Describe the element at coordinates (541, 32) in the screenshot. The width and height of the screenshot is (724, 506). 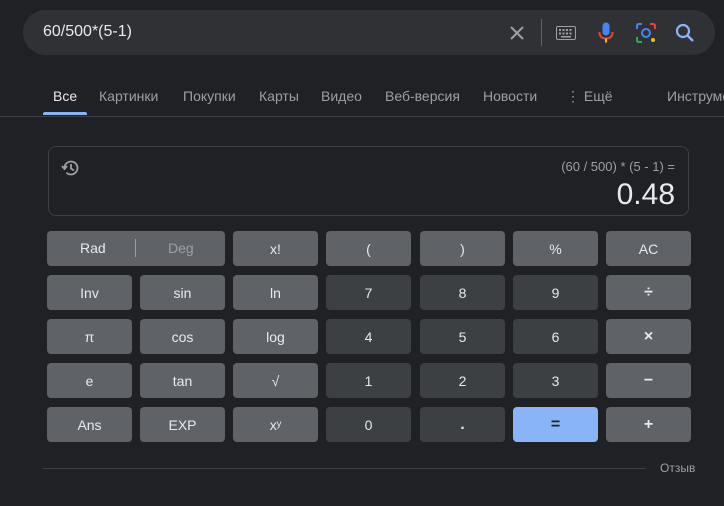
I see `search-divider` at that location.